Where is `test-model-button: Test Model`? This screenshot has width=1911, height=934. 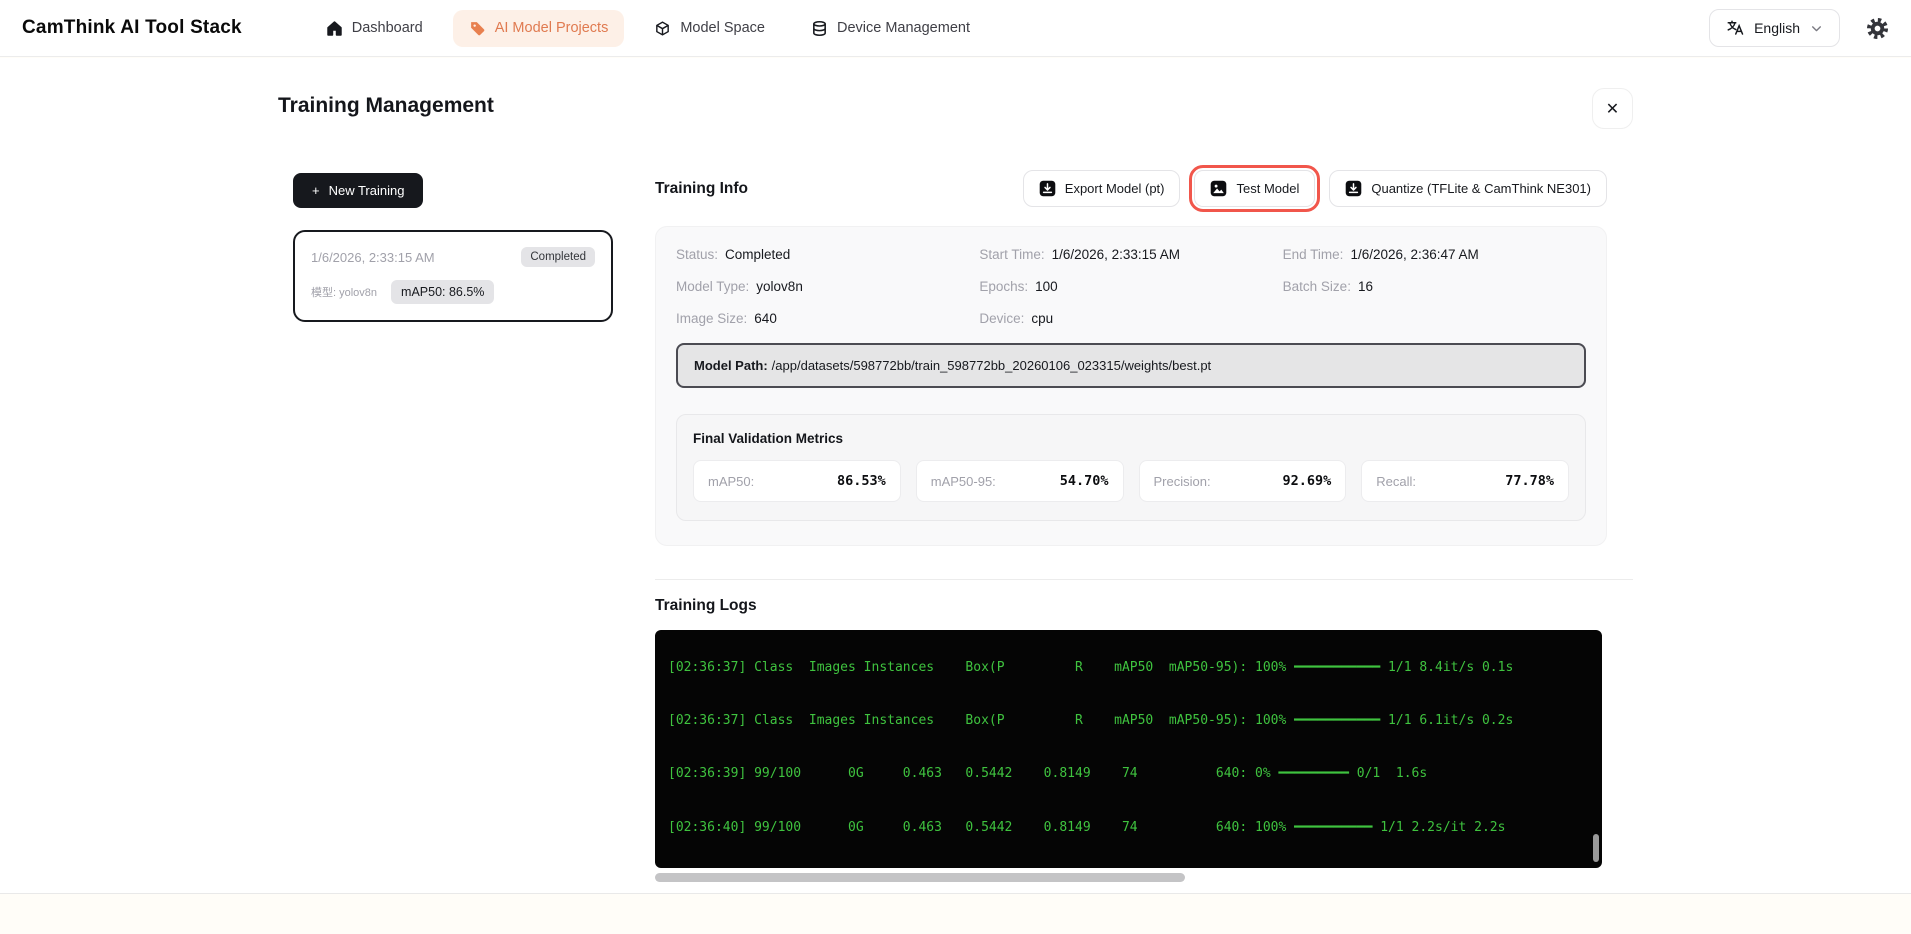
test-model-button: Test Model is located at coordinates (1255, 188).